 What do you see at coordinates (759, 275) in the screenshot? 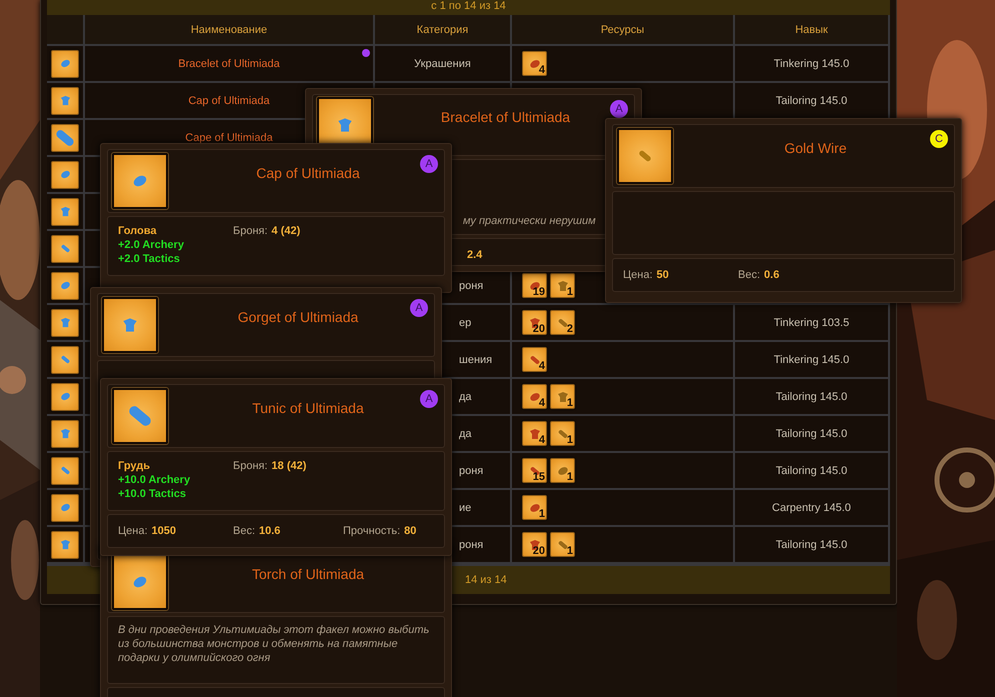
I see `item-stat: Вес: 0.6` at bounding box center [759, 275].